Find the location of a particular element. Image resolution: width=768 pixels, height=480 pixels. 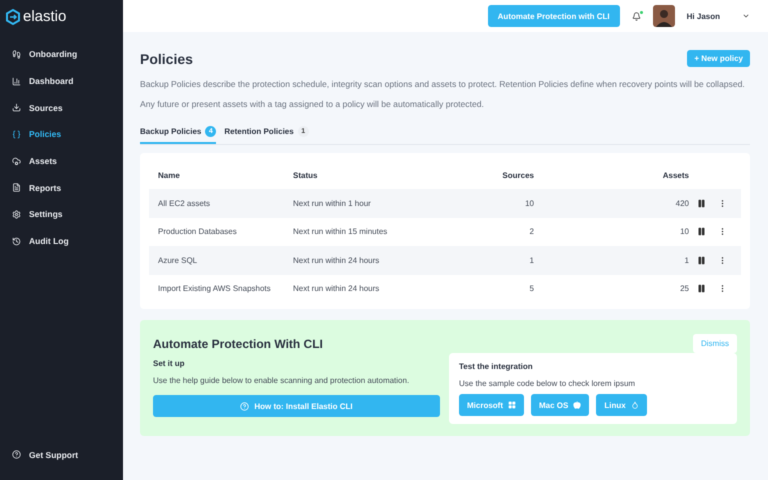

table-cell-text: Production Databases is located at coordinates (197, 231).